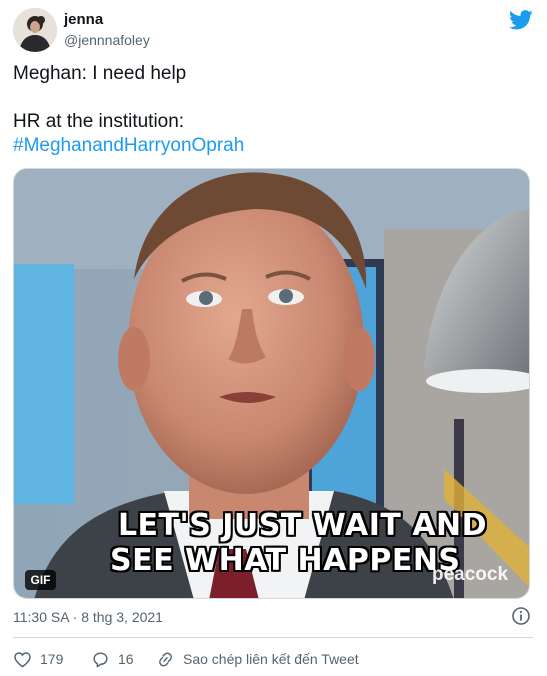 The image size is (547, 676). I want to click on copy-link-label: Sao chép liên kết đến Tweet, so click(271, 659).